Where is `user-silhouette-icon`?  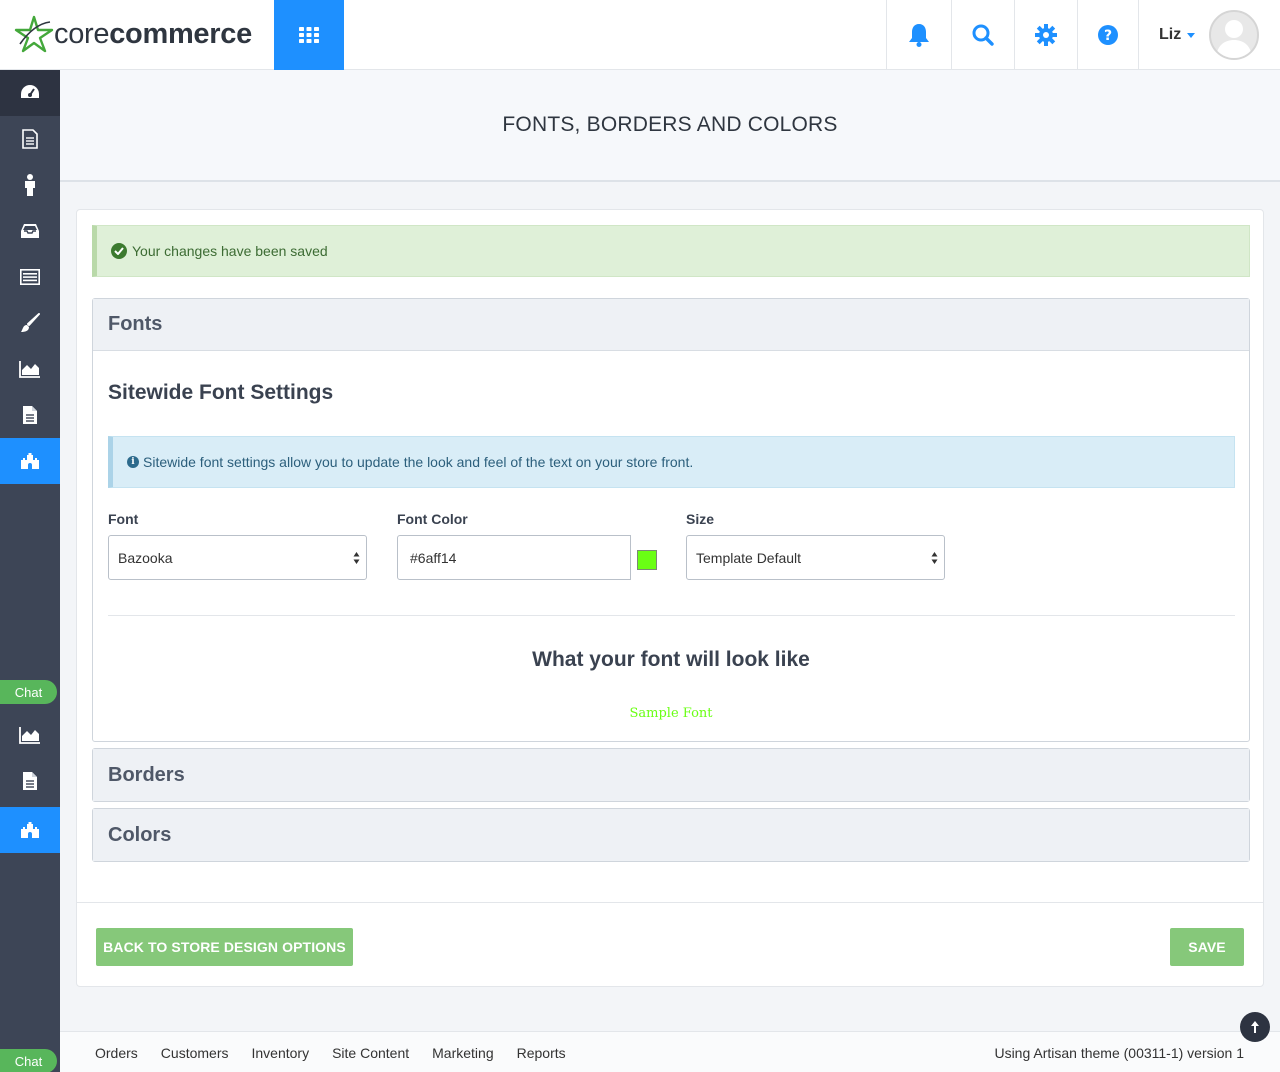
user-silhouette-icon is located at coordinates (1234, 39).